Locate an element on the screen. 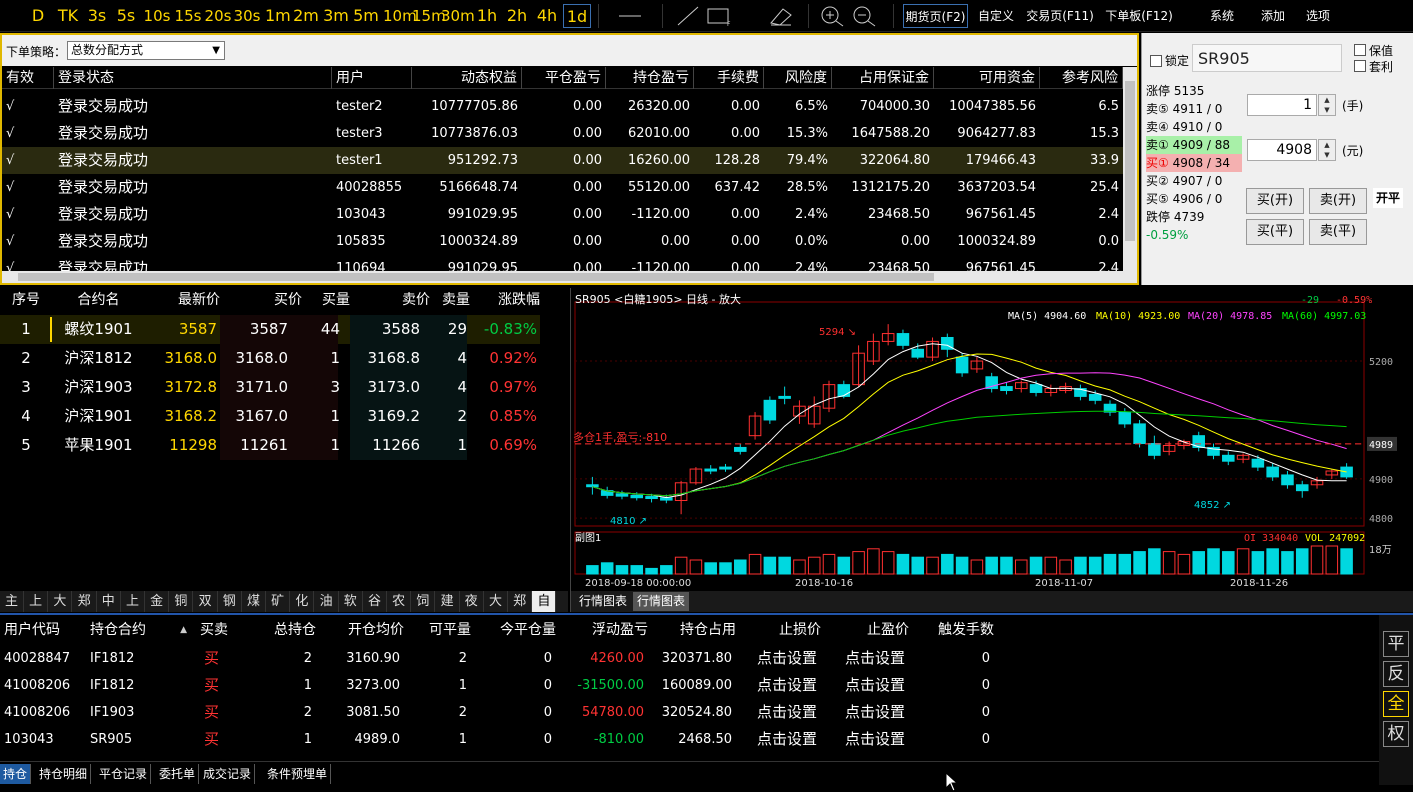 This screenshot has width=1413, height=792. exchange-tab: 化 is located at coordinates (302, 601).